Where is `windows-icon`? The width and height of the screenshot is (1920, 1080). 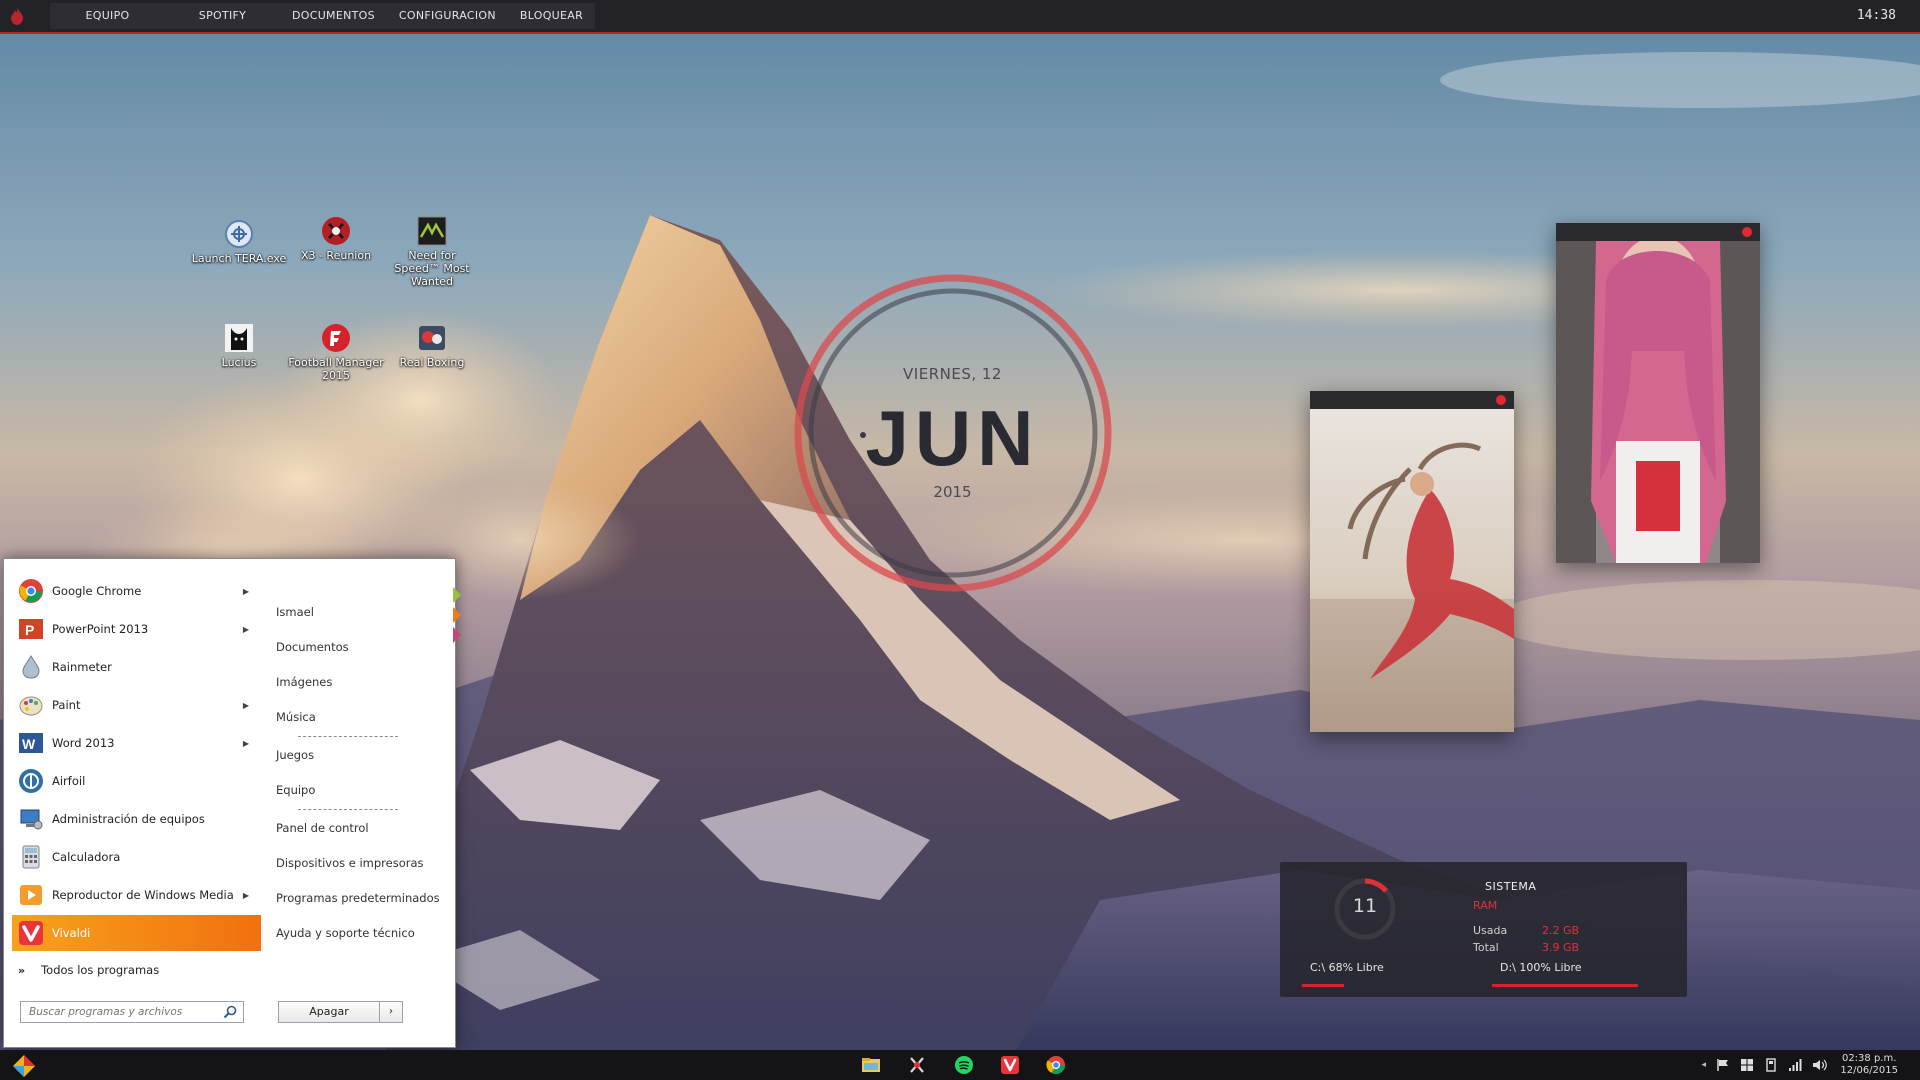
windows-icon is located at coordinates (1747, 1065).